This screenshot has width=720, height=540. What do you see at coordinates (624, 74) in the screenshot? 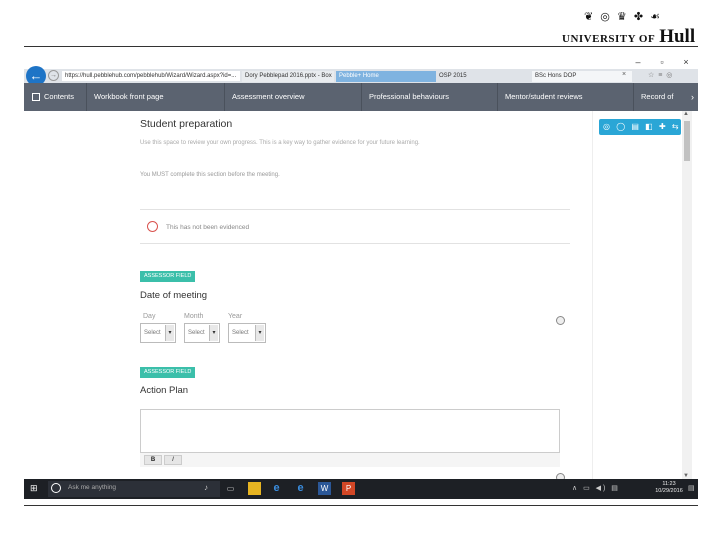
I see `tab-close-icon: ×` at bounding box center [624, 74].